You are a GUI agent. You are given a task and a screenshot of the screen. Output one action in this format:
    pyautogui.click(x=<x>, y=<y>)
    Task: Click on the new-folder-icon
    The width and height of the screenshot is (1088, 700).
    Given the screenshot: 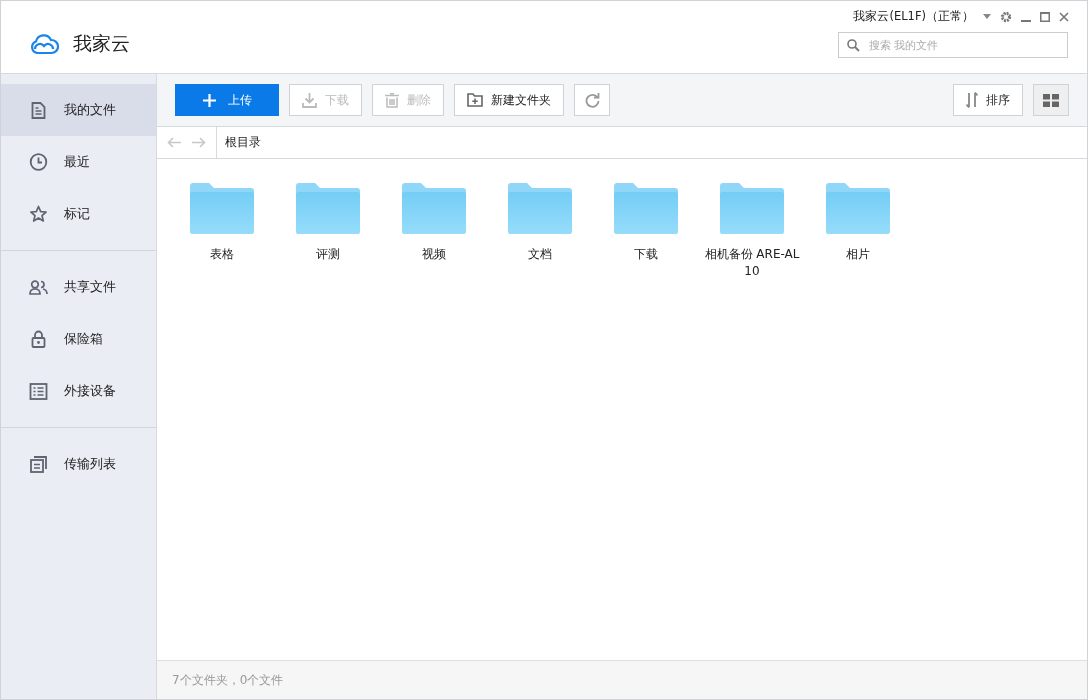 What is the action you would take?
    pyautogui.click(x=475, y=100)
    